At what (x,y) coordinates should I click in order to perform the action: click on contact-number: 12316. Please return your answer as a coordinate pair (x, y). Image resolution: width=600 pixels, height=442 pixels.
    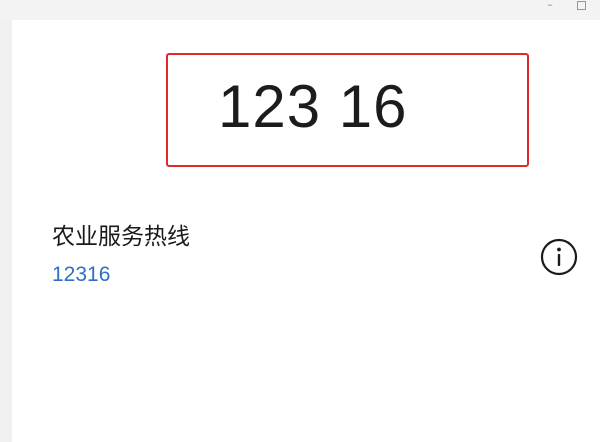
    Looking at the image, I should click on (81, 275).